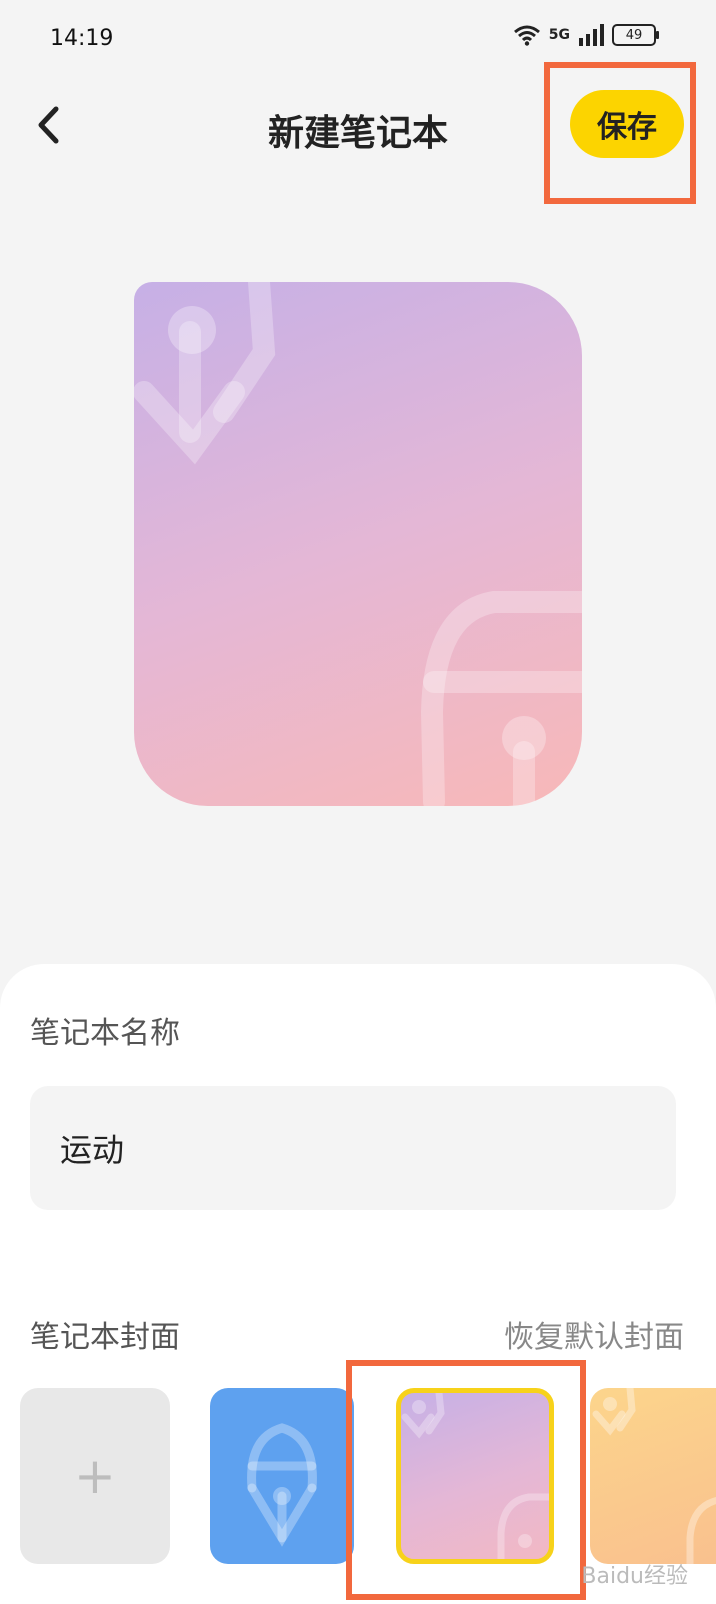 The height and width of the screenshot is (1604, 716). I want to click on signal-icon, so click(591, 35).